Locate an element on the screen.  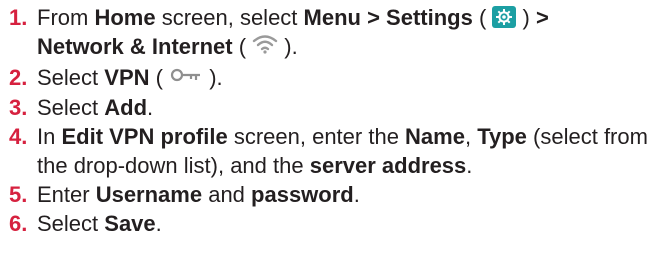
step-number: 6. is located at coordinates (18, 224).